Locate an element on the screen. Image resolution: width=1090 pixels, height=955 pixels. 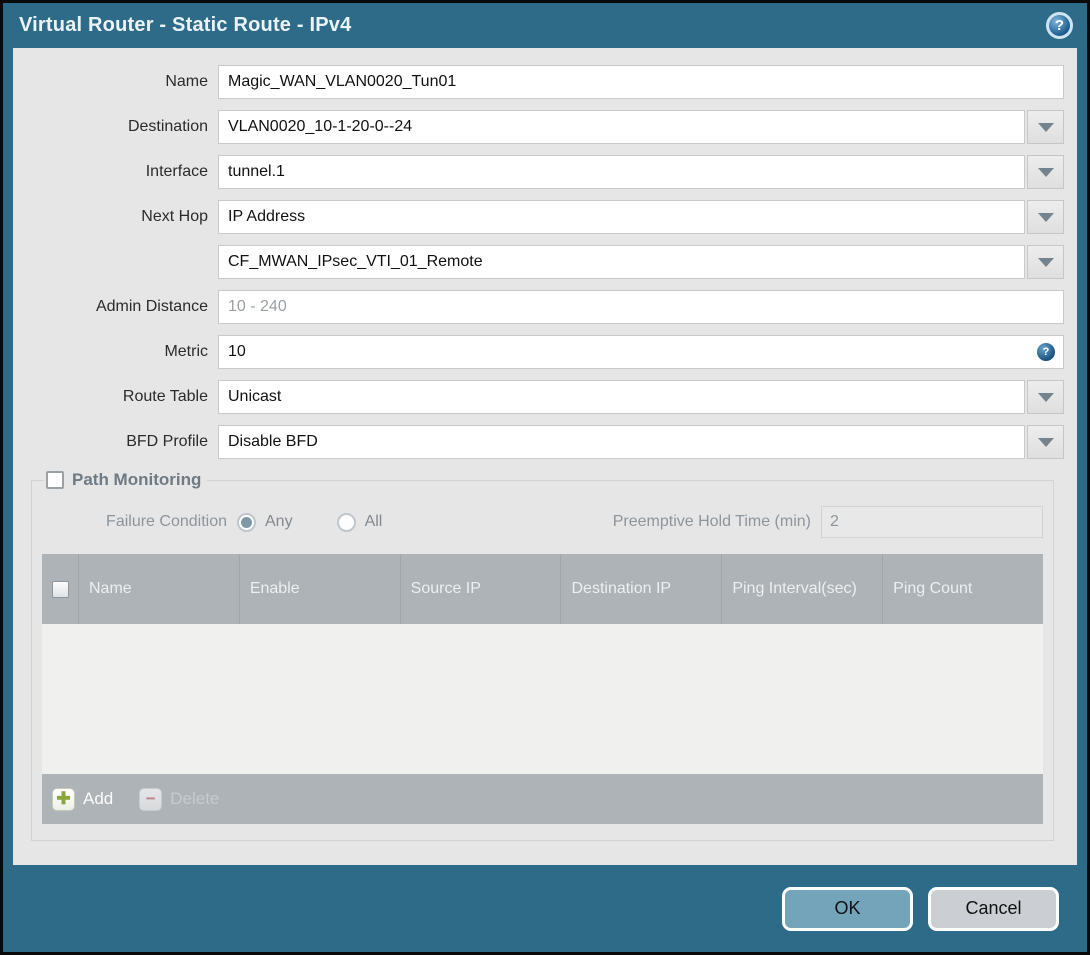
preemptive-hold-time: Preemptive Hold Time (min) is located at coordinates (828, 522).